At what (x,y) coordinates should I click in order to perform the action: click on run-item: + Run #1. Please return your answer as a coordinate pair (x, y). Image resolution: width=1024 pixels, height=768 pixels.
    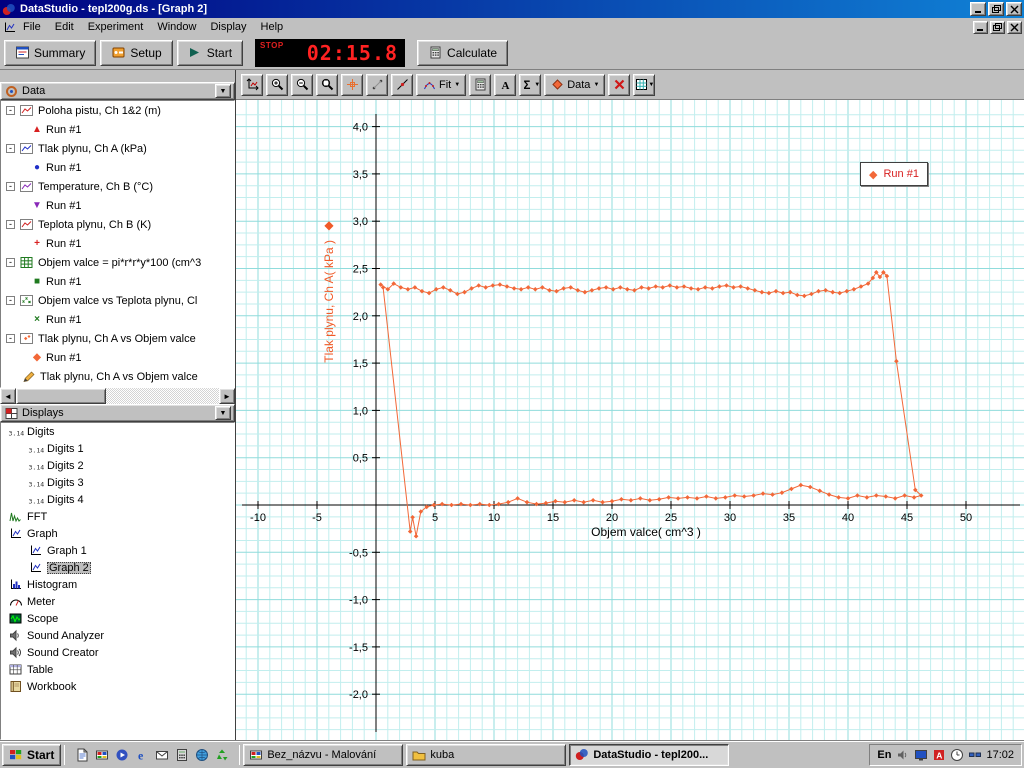
    Looking at the image, I should click on (117, 243).